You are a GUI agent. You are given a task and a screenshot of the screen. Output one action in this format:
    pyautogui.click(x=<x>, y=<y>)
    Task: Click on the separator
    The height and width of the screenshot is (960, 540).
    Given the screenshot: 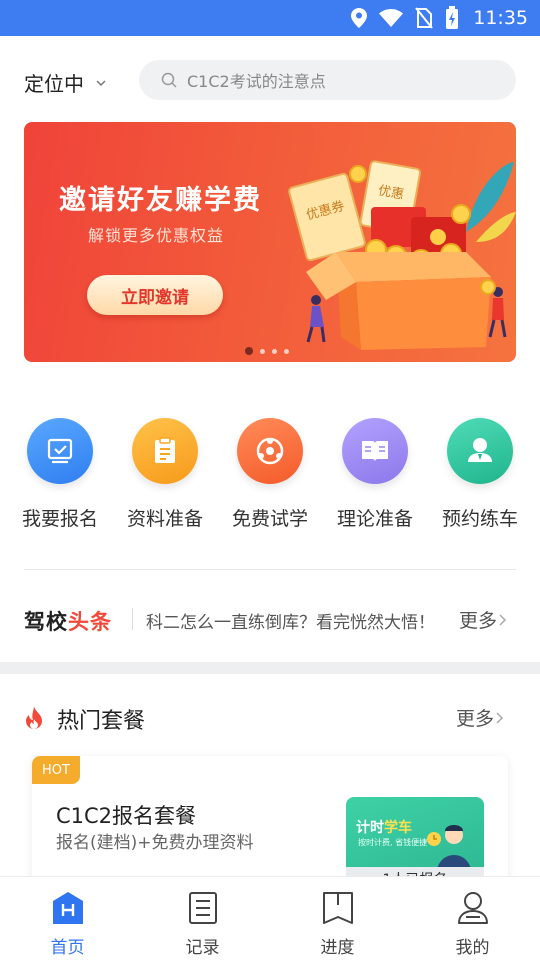 What is the action you would take?
    pyautogui.click(x=132, y=619)
    